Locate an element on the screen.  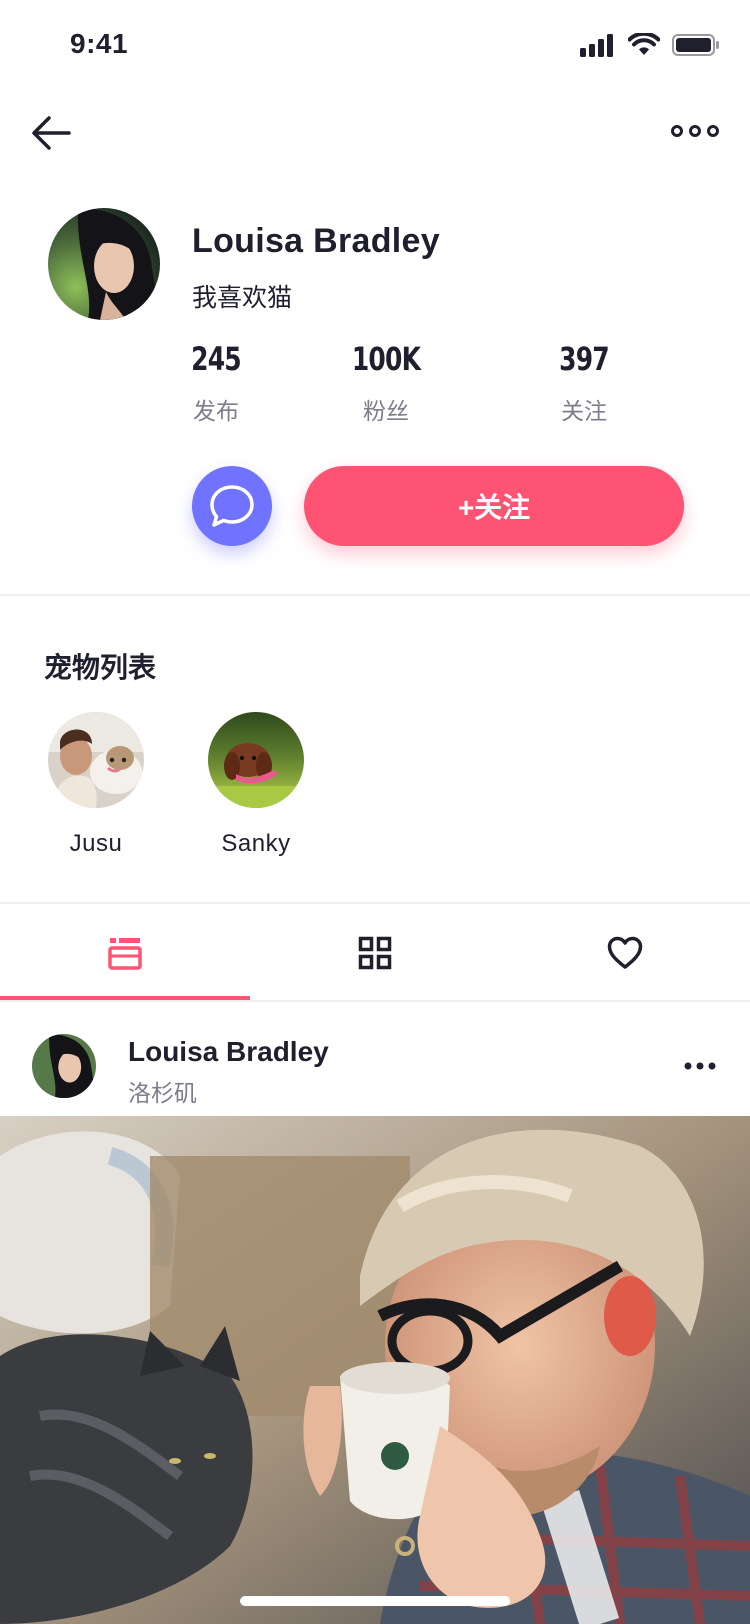
stat-value: 397 is located at coordinates (584, 359).